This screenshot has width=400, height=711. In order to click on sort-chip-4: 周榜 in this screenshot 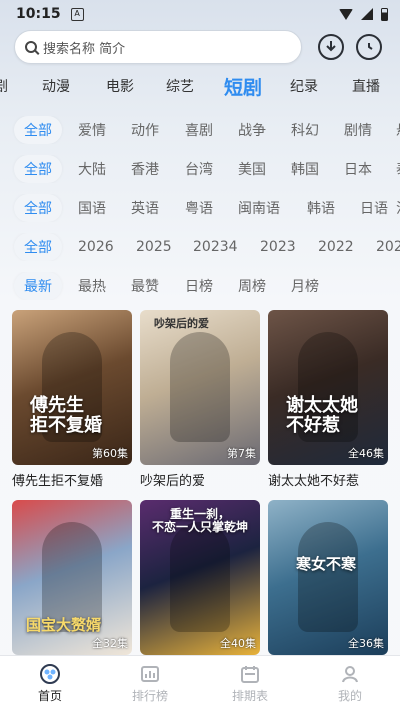, I will do `click(252, 286)`.